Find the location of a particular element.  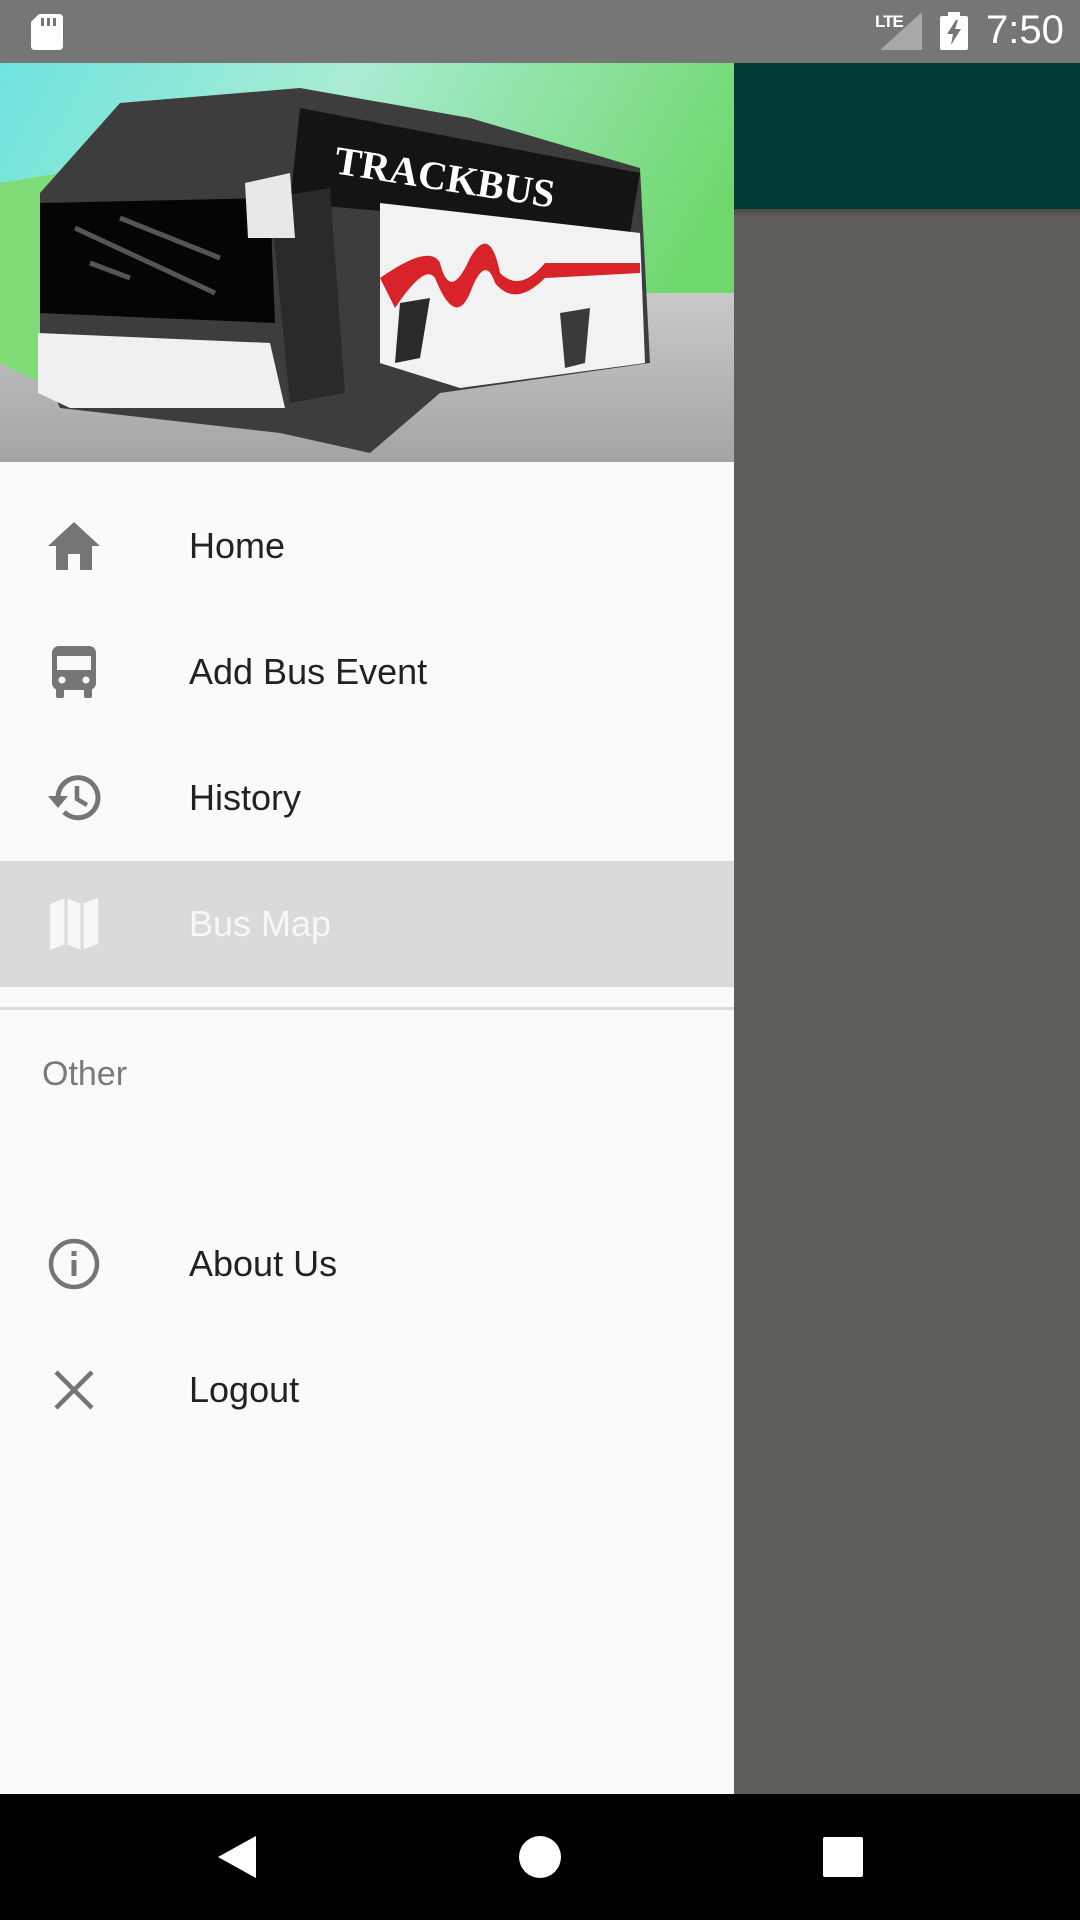

drawer-item-add-bus-event: Add Bus Event is located at coordinates (367, 672).